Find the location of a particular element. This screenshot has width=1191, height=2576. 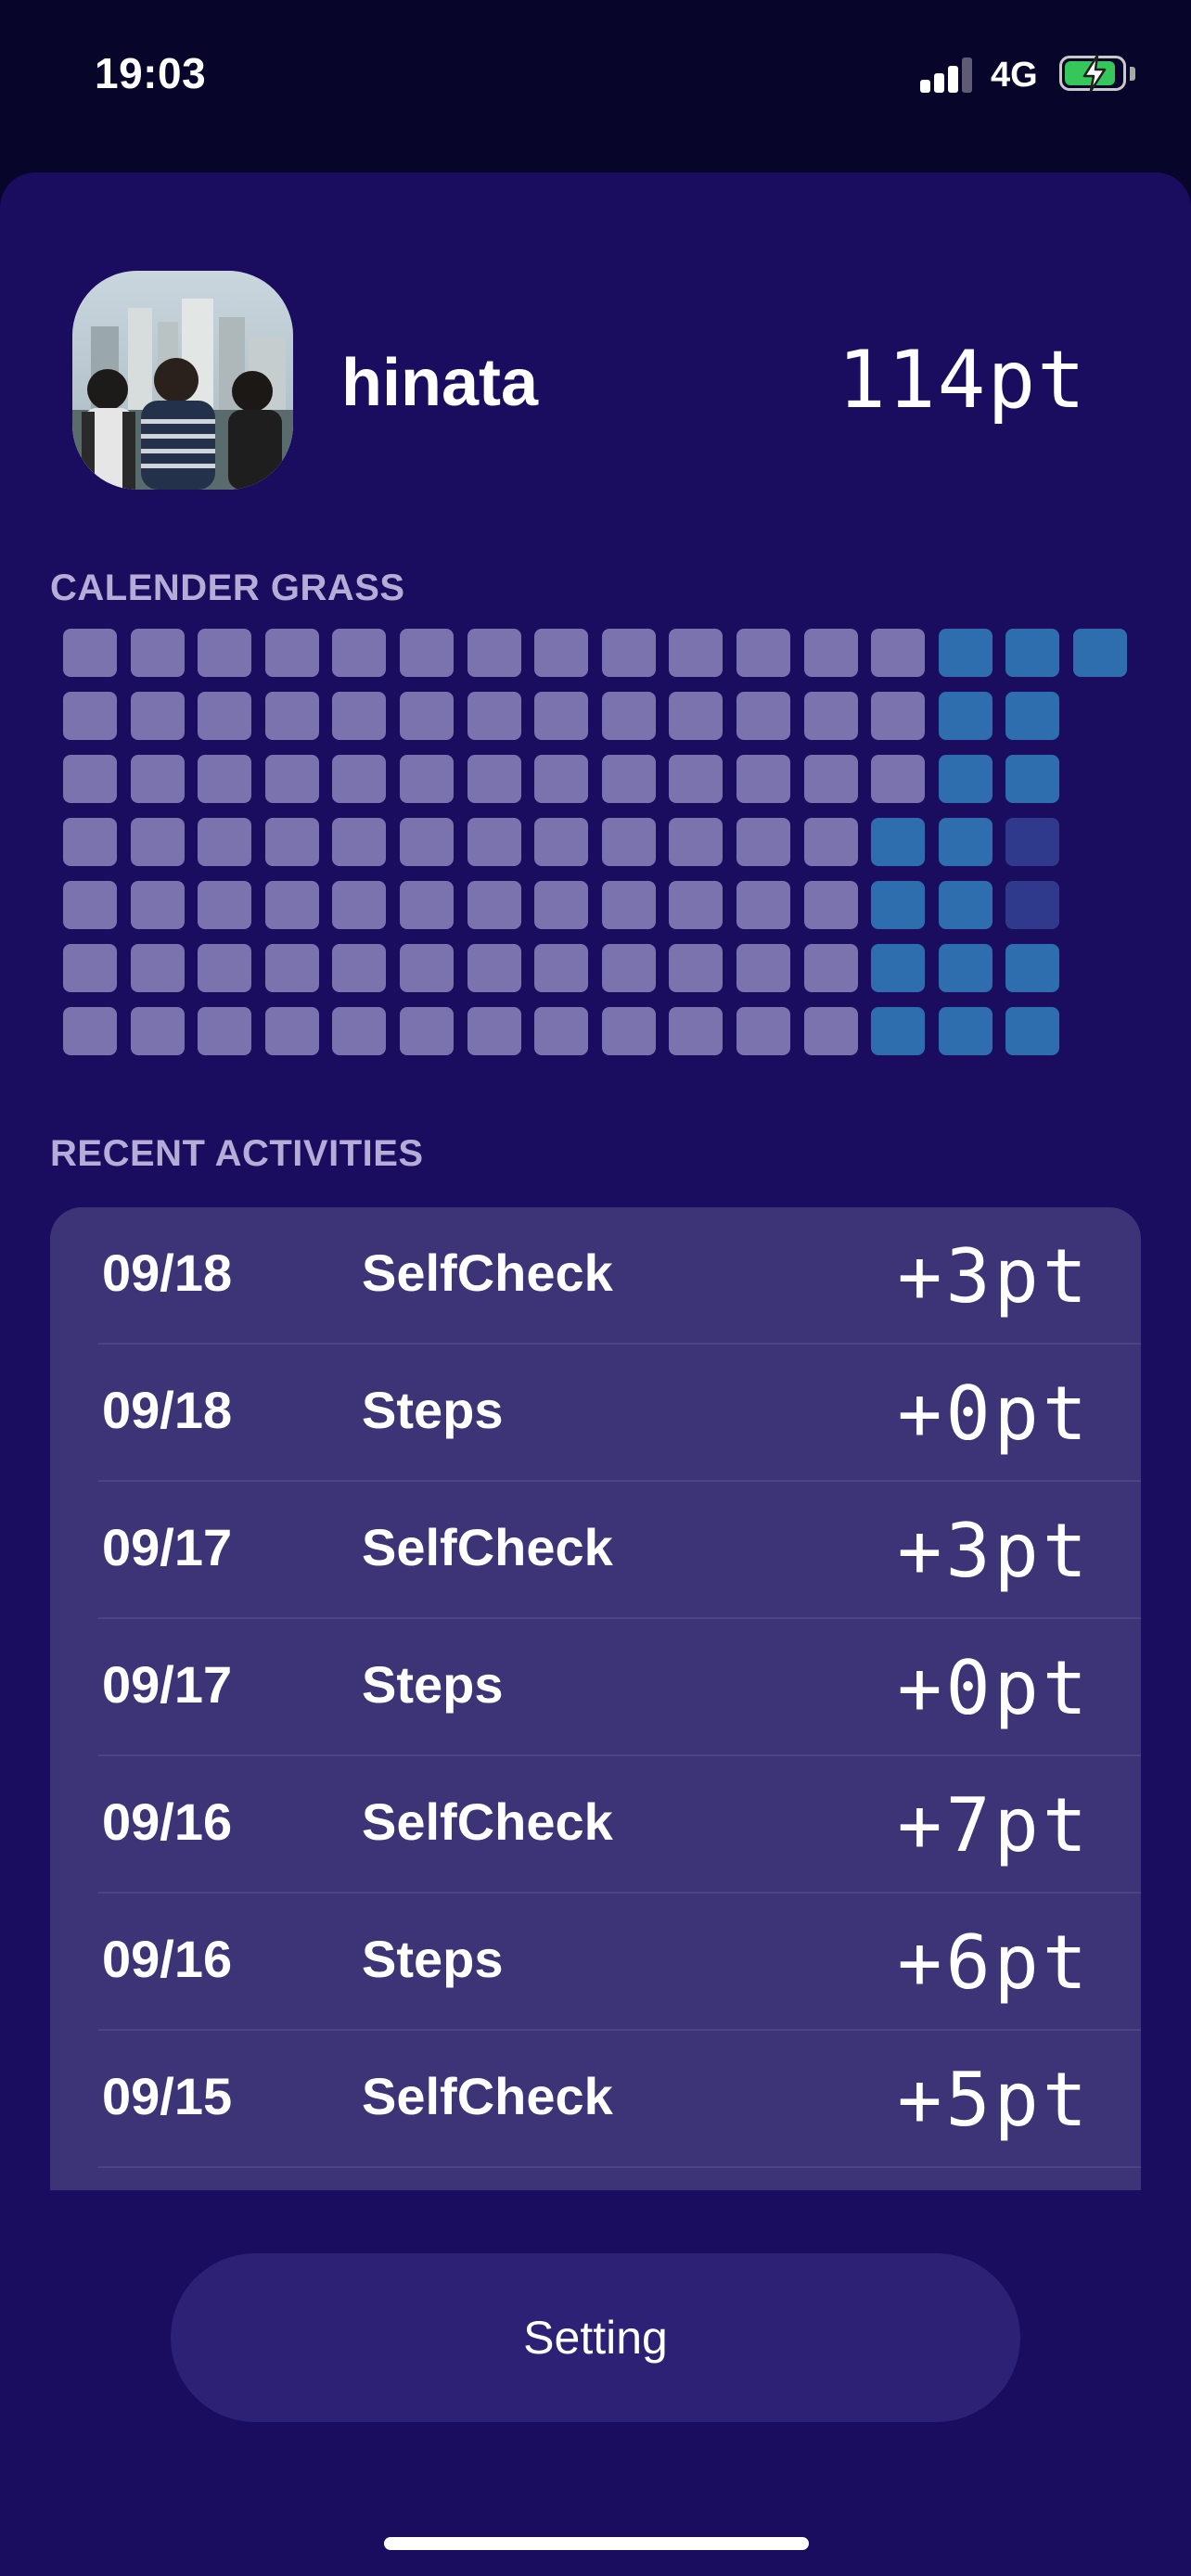

activity-row: 09/16 SelfCheck +7pt is located at coordinates (595, 1825).